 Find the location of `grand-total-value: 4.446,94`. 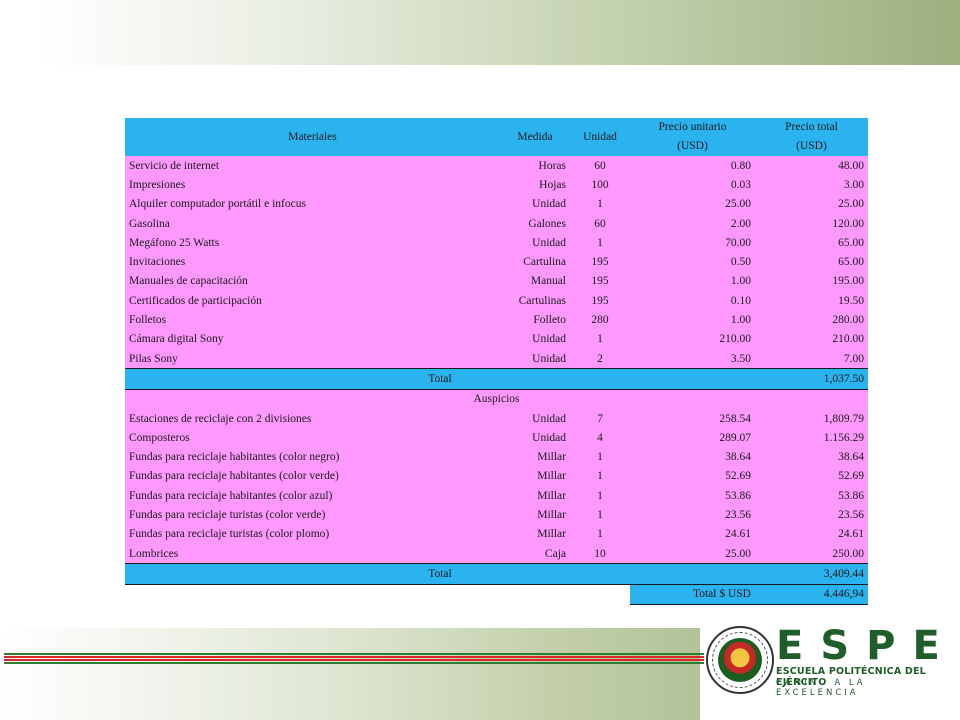

grand-total-value: 4.446,94 is located at coordinates (811, 594).